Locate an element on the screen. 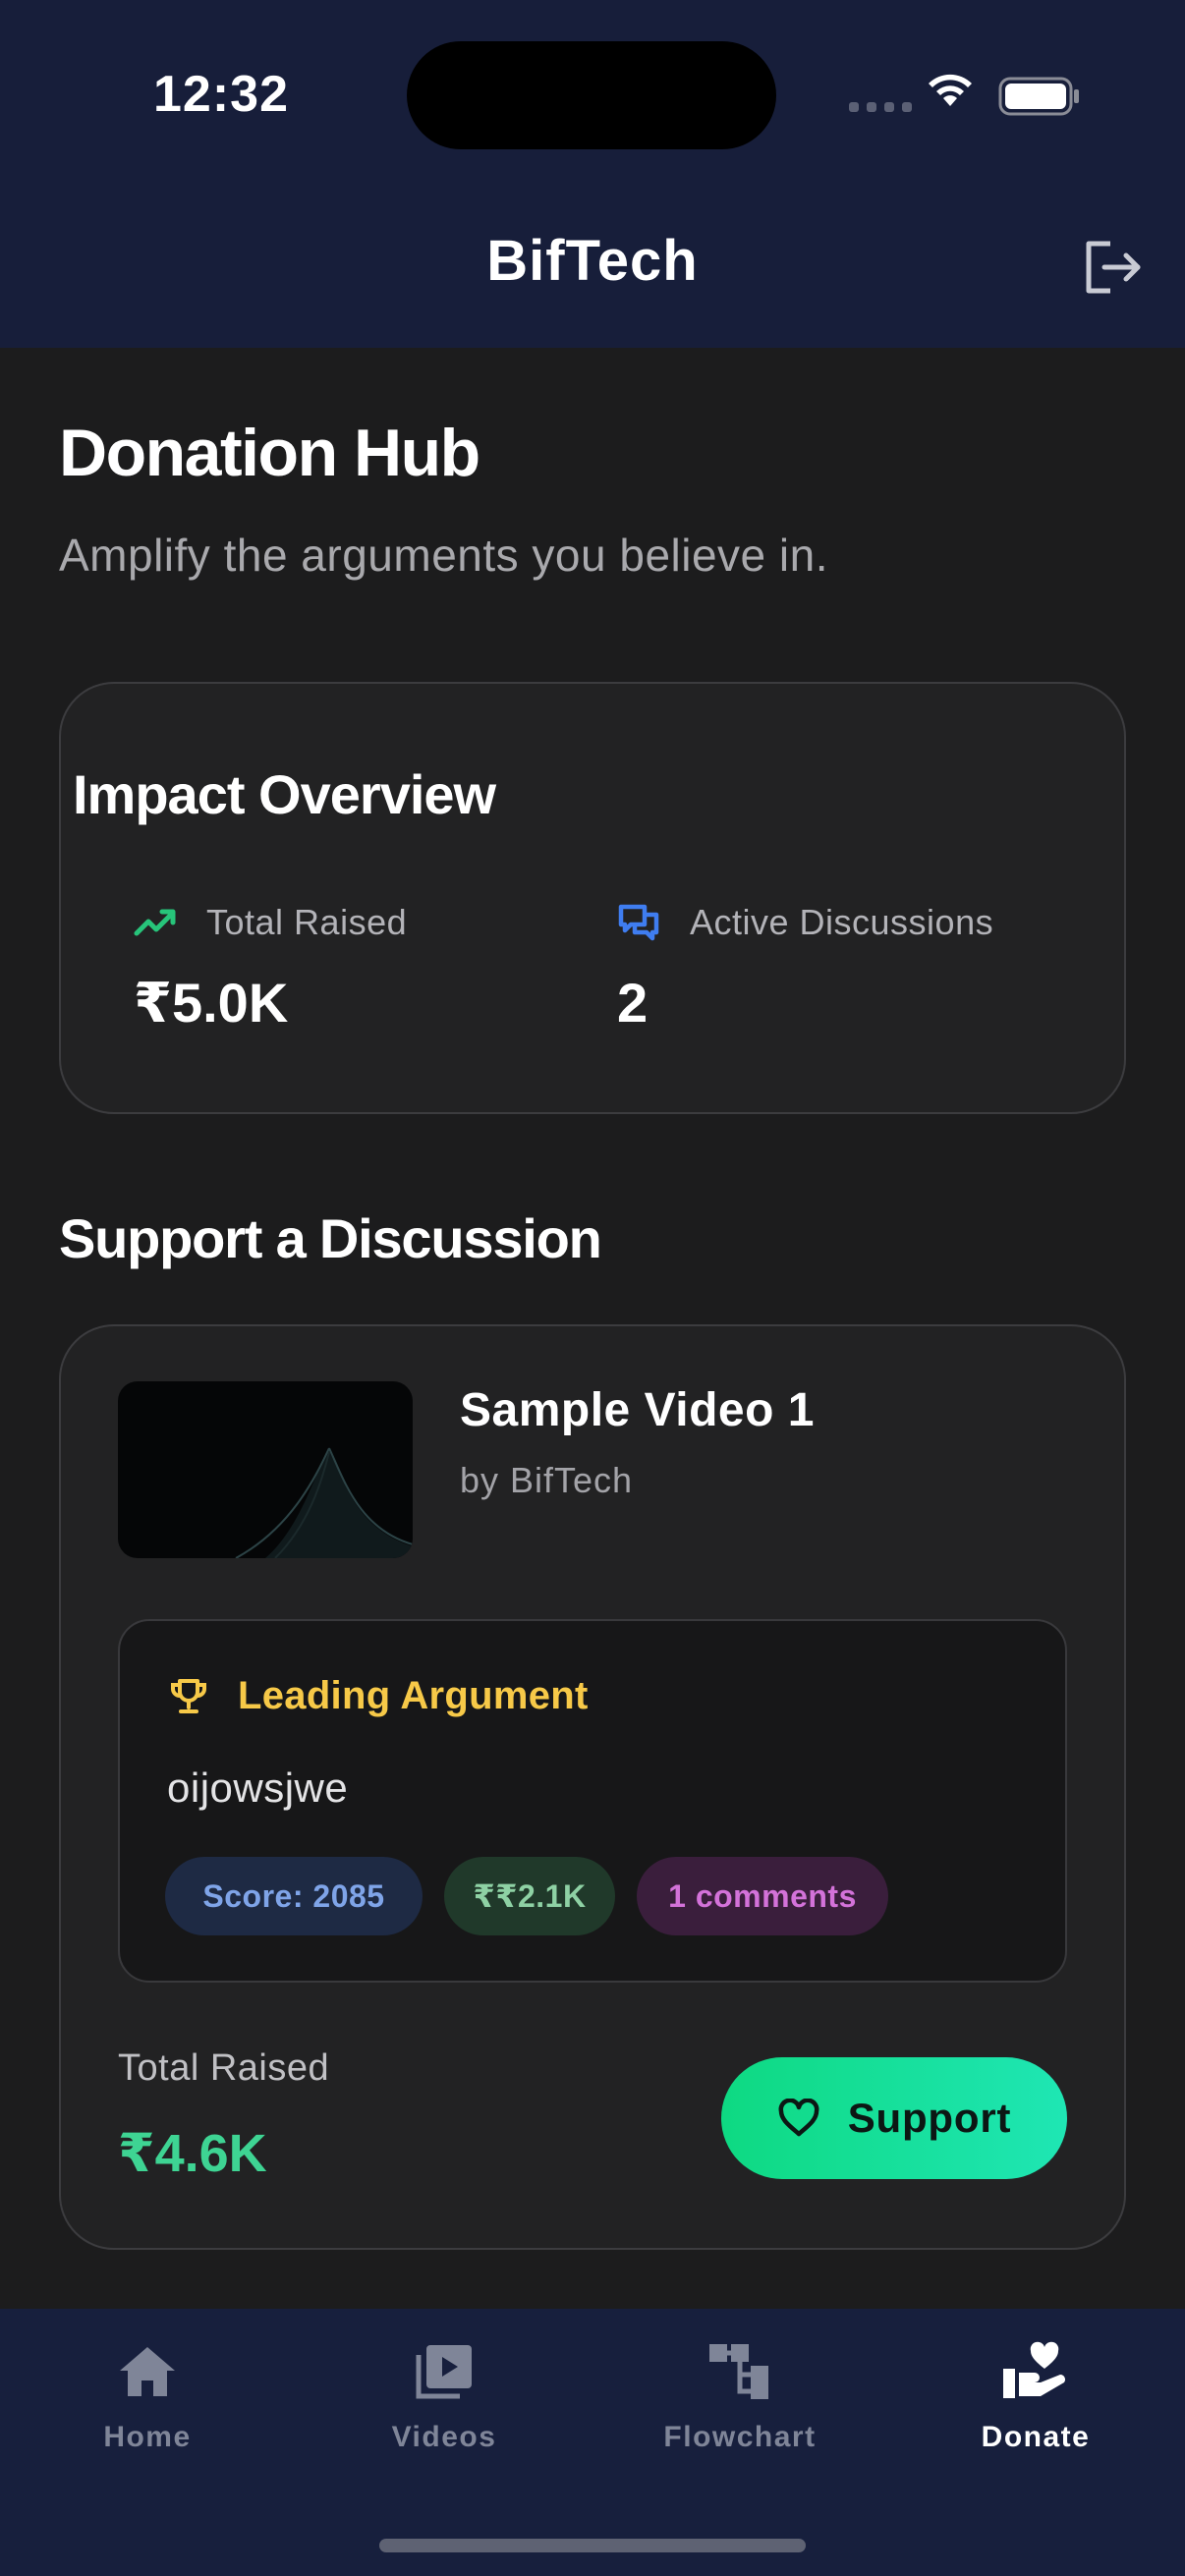 The height and width of the screenshot is (2576, 1185). comments-chip: 1 comments is located at coordinates (763, 1896).